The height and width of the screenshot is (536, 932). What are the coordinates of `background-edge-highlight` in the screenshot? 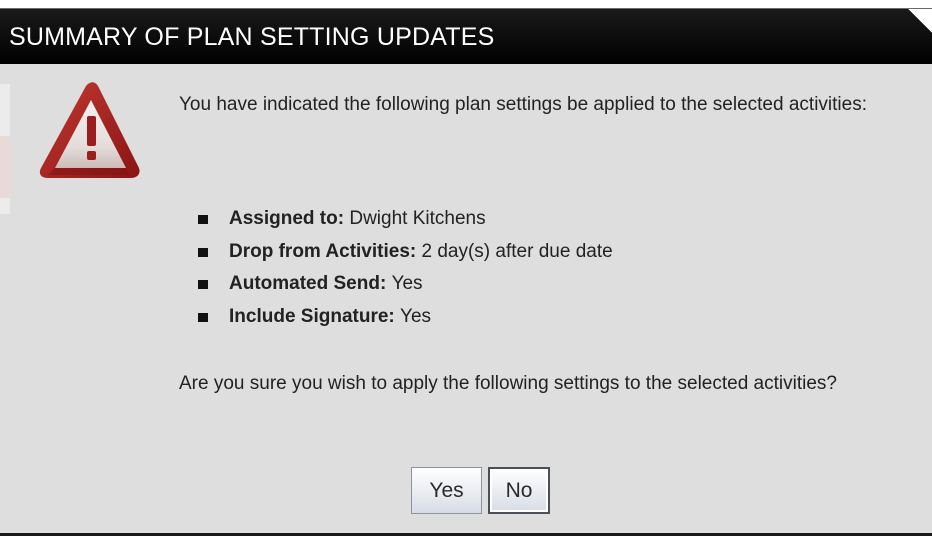 It's located at (5, 167).